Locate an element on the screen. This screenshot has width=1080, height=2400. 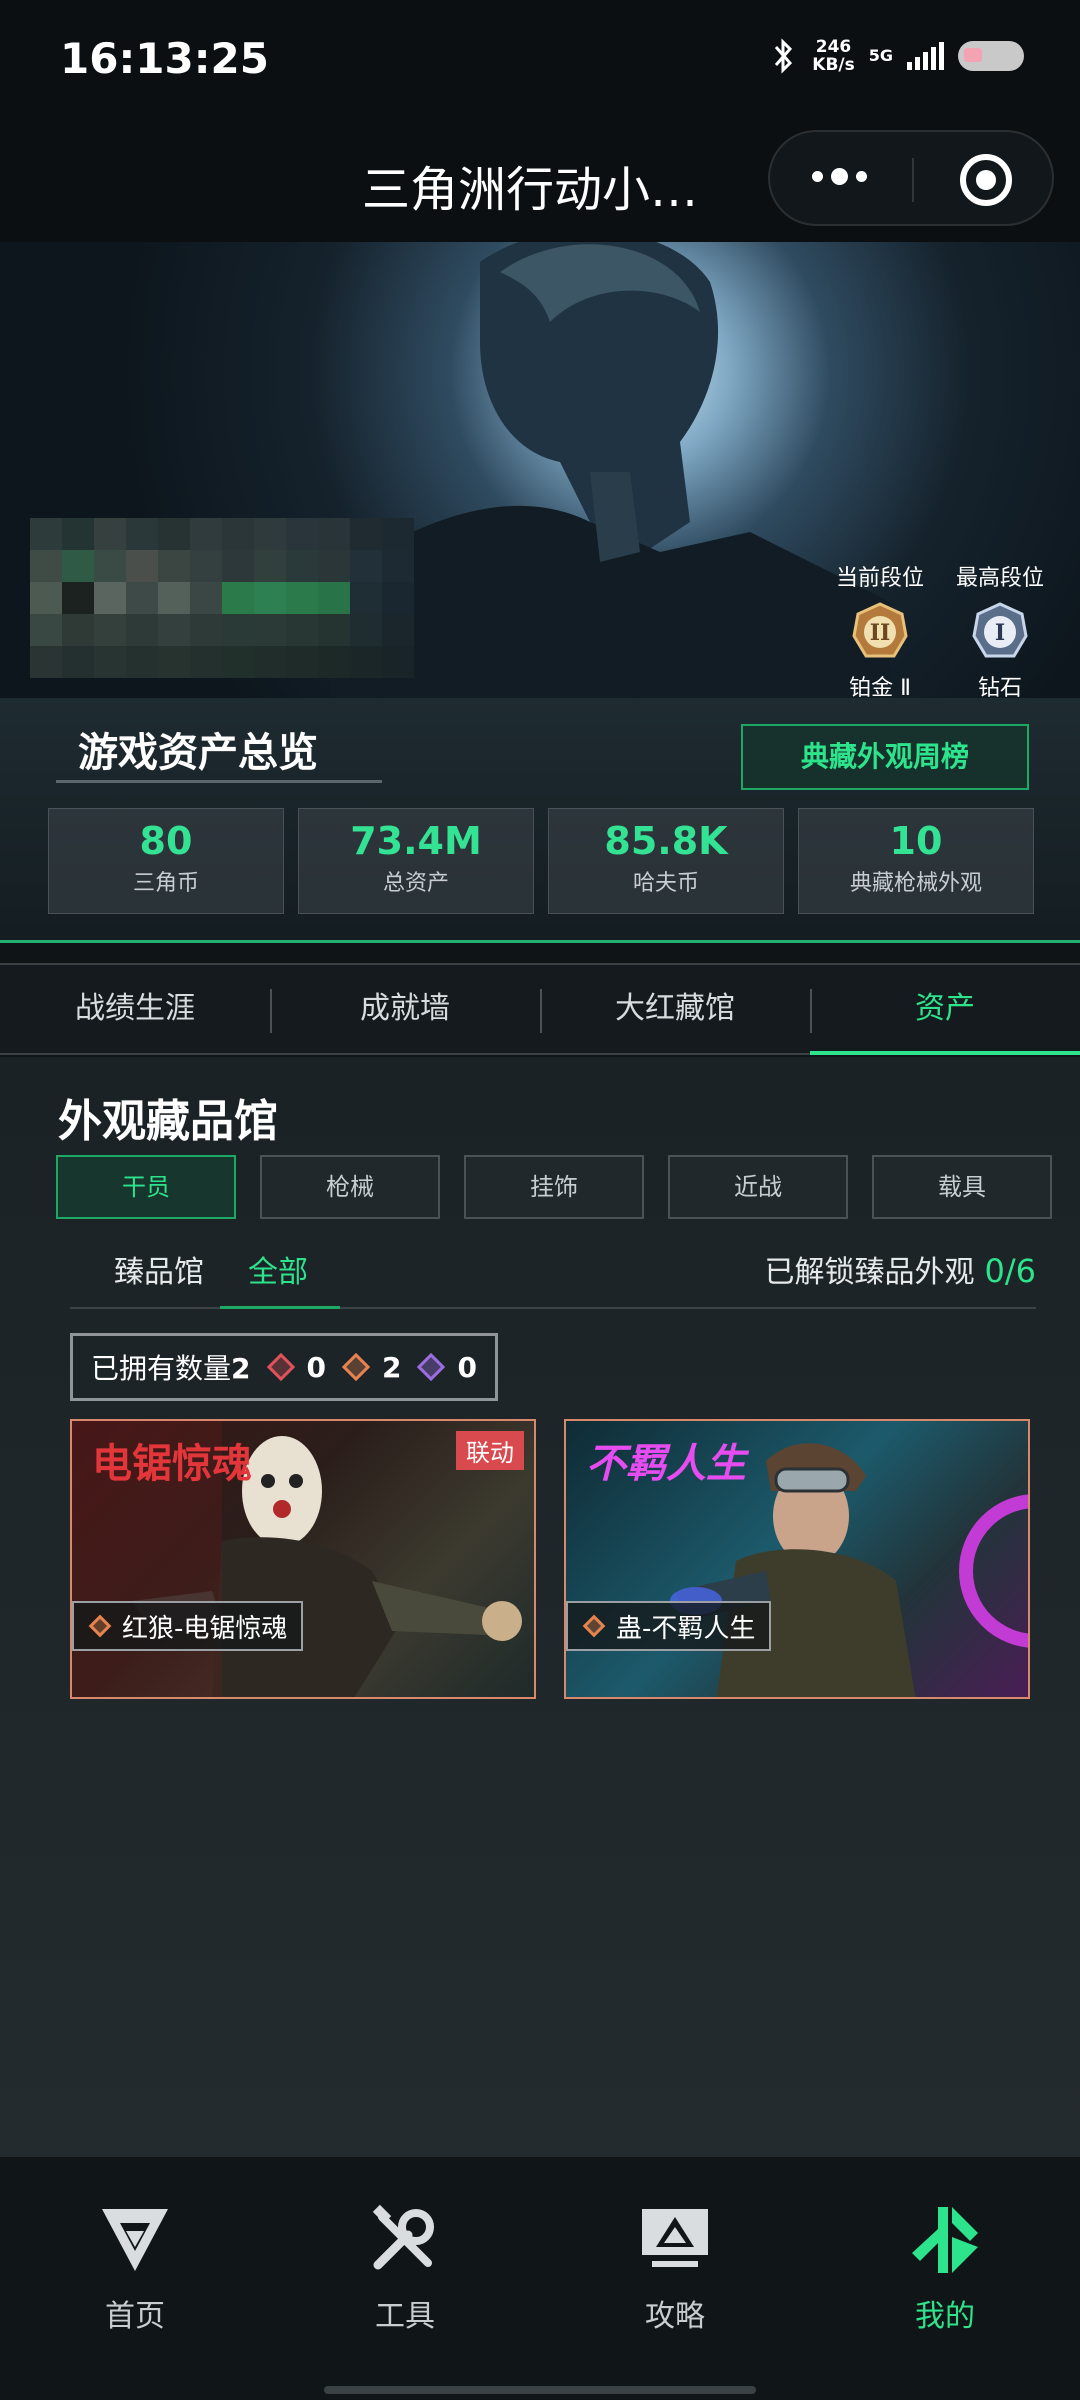
signal-icon is located at coordinates (925, 56).